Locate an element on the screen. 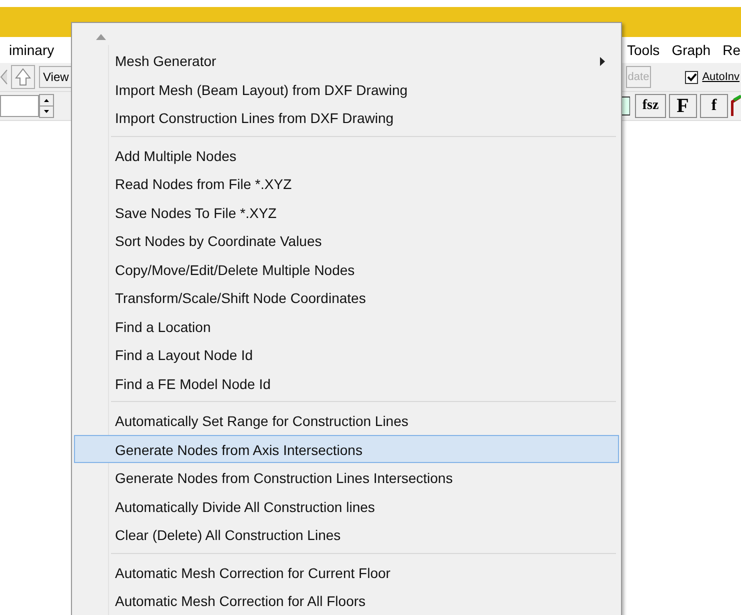  menu-item: Add Multiple Nodes is located at coordinates (346, 154).